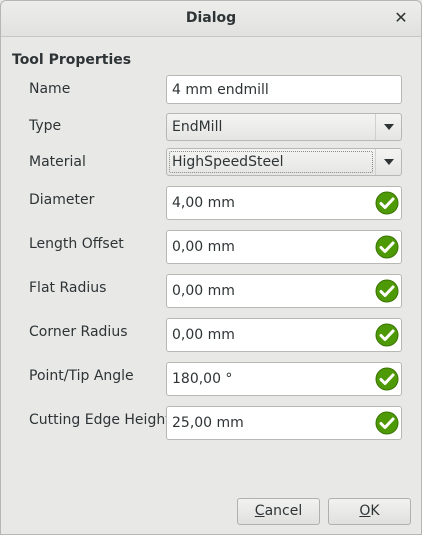  What do you see at coordinates (284, 247) in the screenshot?
I see `length-offset-input: 0,00 mm` at bounding box center [284, 247].